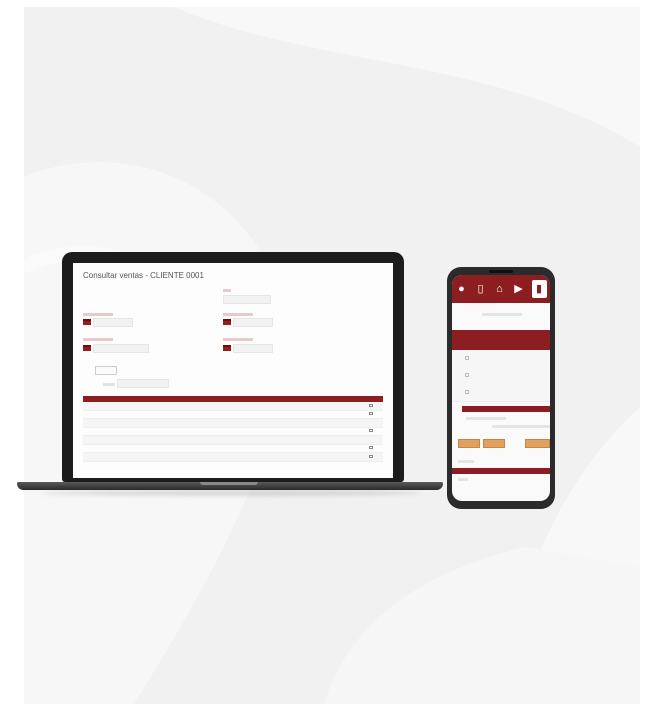 Image resolution: width=655 pixels, height=704 pixels. I want to click on filter-field, so click(143, 383).